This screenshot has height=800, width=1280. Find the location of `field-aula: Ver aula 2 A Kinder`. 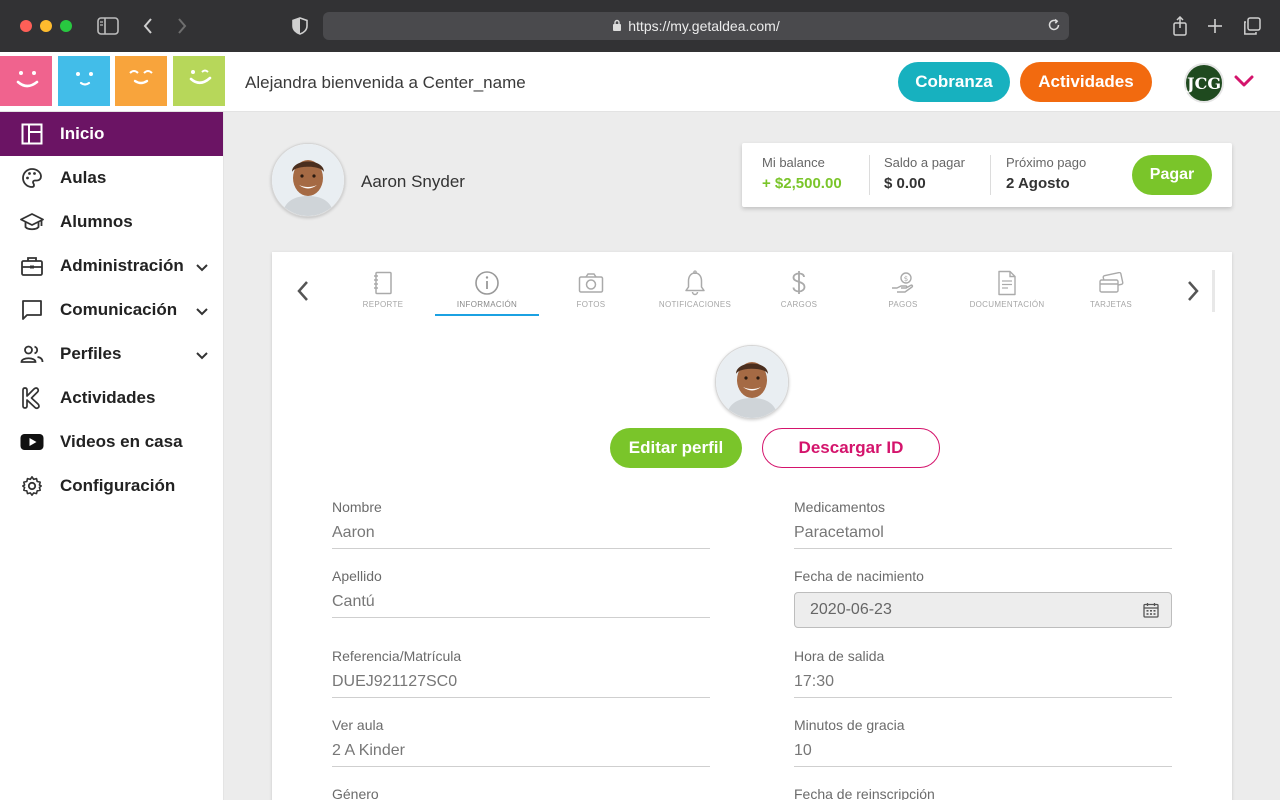

field-aula: Ver aula 2 A Kinder is located at coordinates (521, 742).